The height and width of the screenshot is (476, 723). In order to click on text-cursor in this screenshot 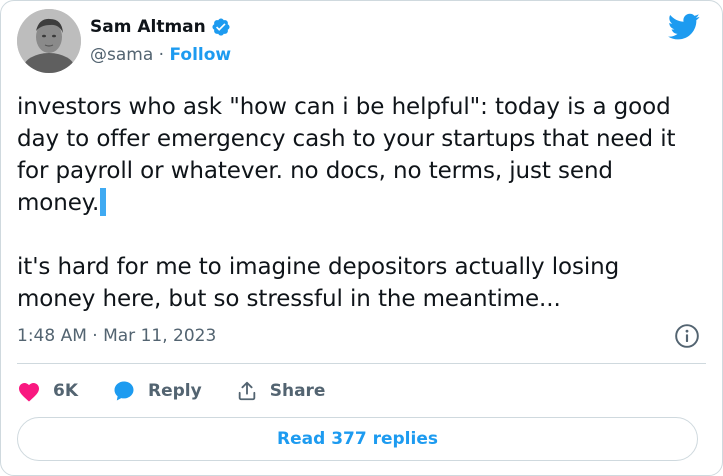, I will do `click(103, 202)`.